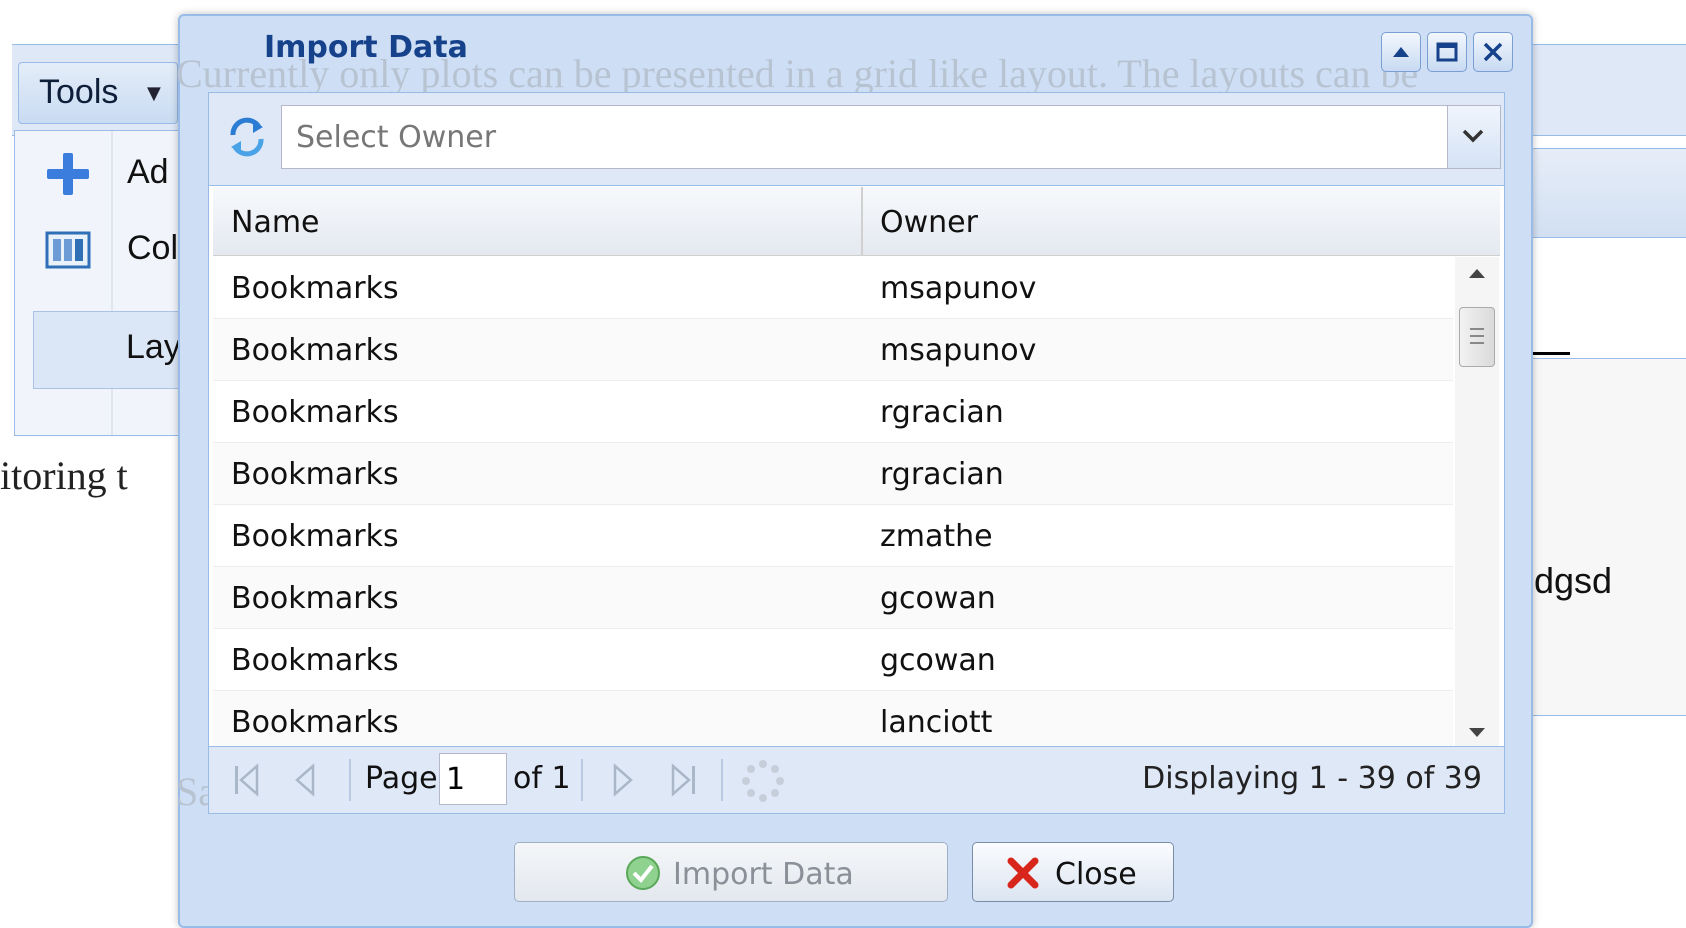 The height and width of the screenshot is (928, 1686). Describe the element at coordinates (929, 222) in the screenshot. I see `column-header-owner: Owner` at that location.